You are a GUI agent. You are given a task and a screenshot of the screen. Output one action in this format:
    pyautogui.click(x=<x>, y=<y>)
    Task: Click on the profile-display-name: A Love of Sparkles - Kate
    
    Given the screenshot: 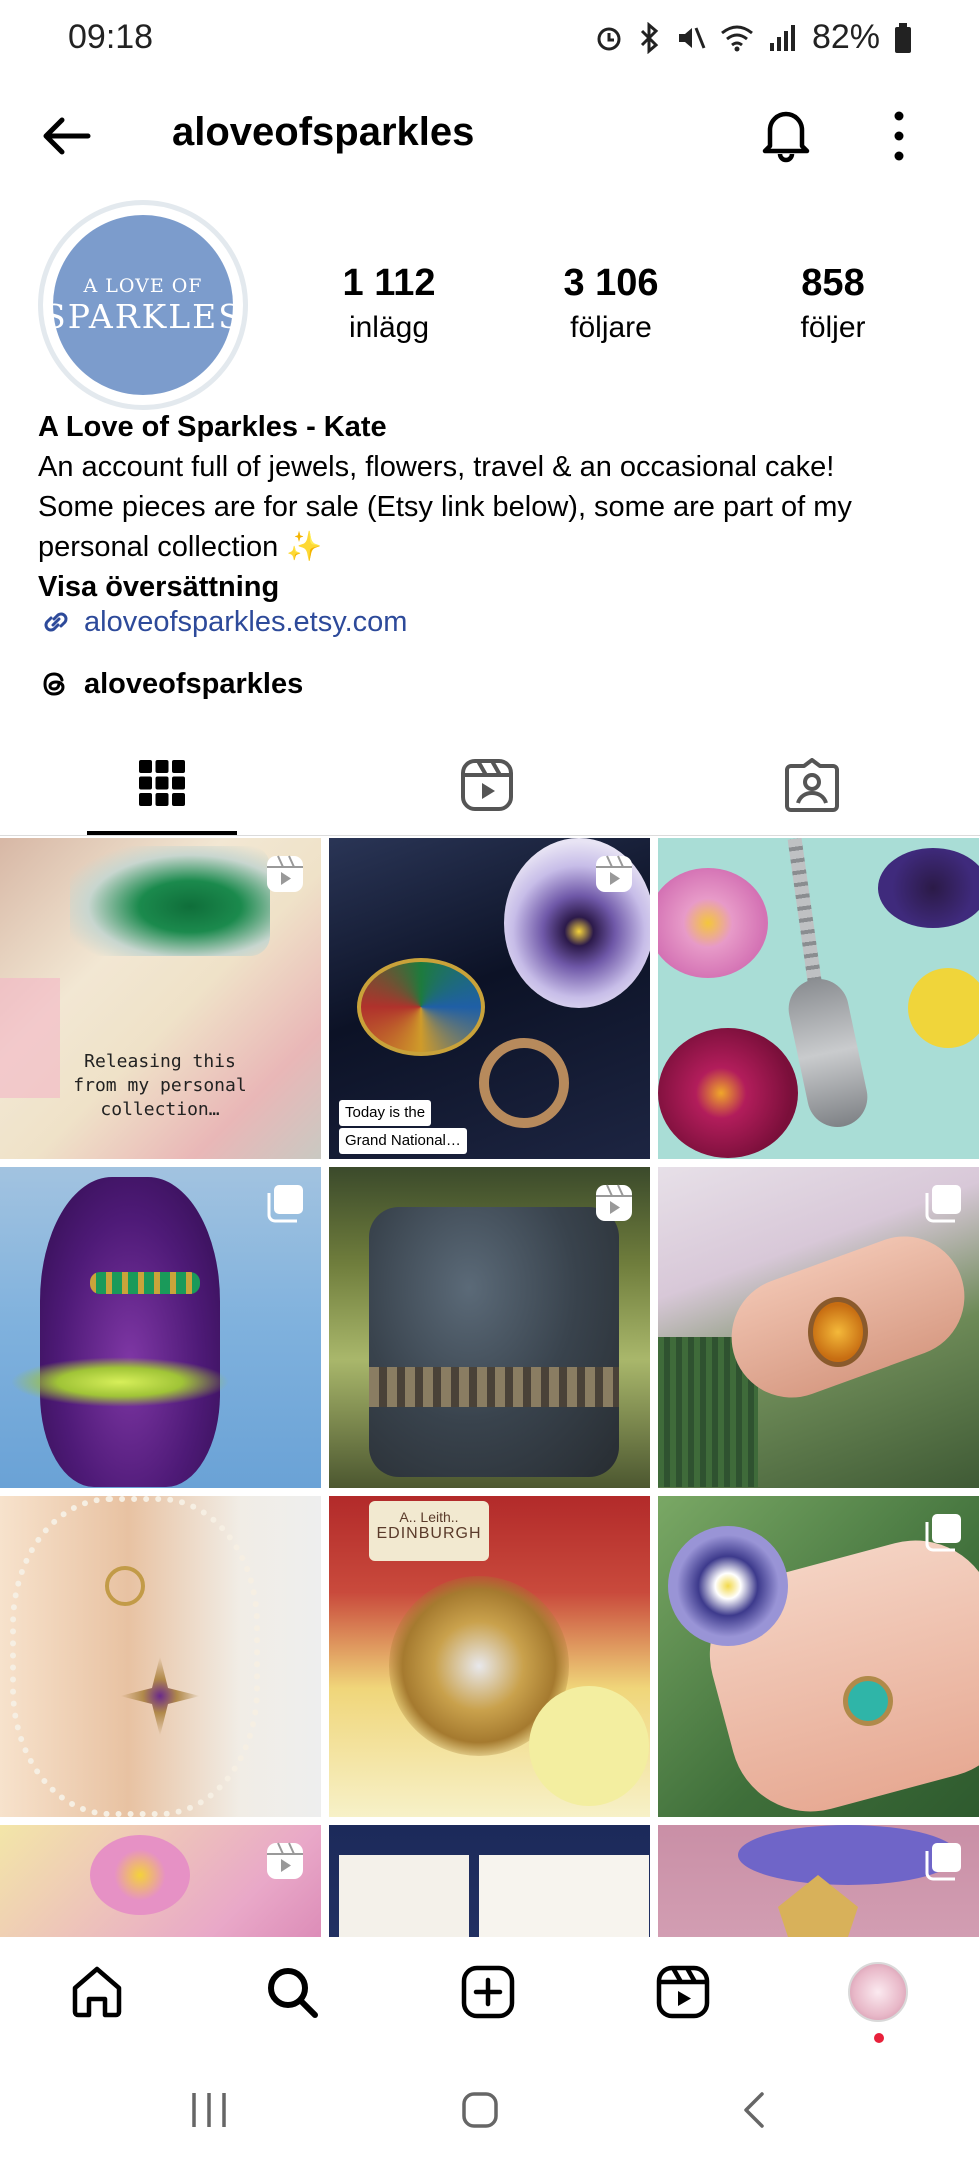 What is the action you would take?
    pyautogui.click(x=212, y=427)
    